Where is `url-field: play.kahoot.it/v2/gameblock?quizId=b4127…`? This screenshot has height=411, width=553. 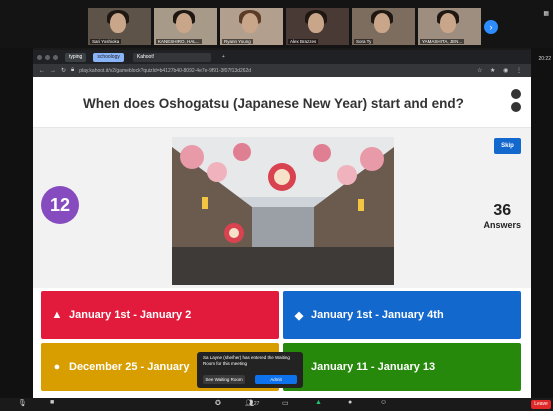 url-field: play.kahoot.it/v2/gameblock?quizId=b4127… is located at coordinates (165, 71).